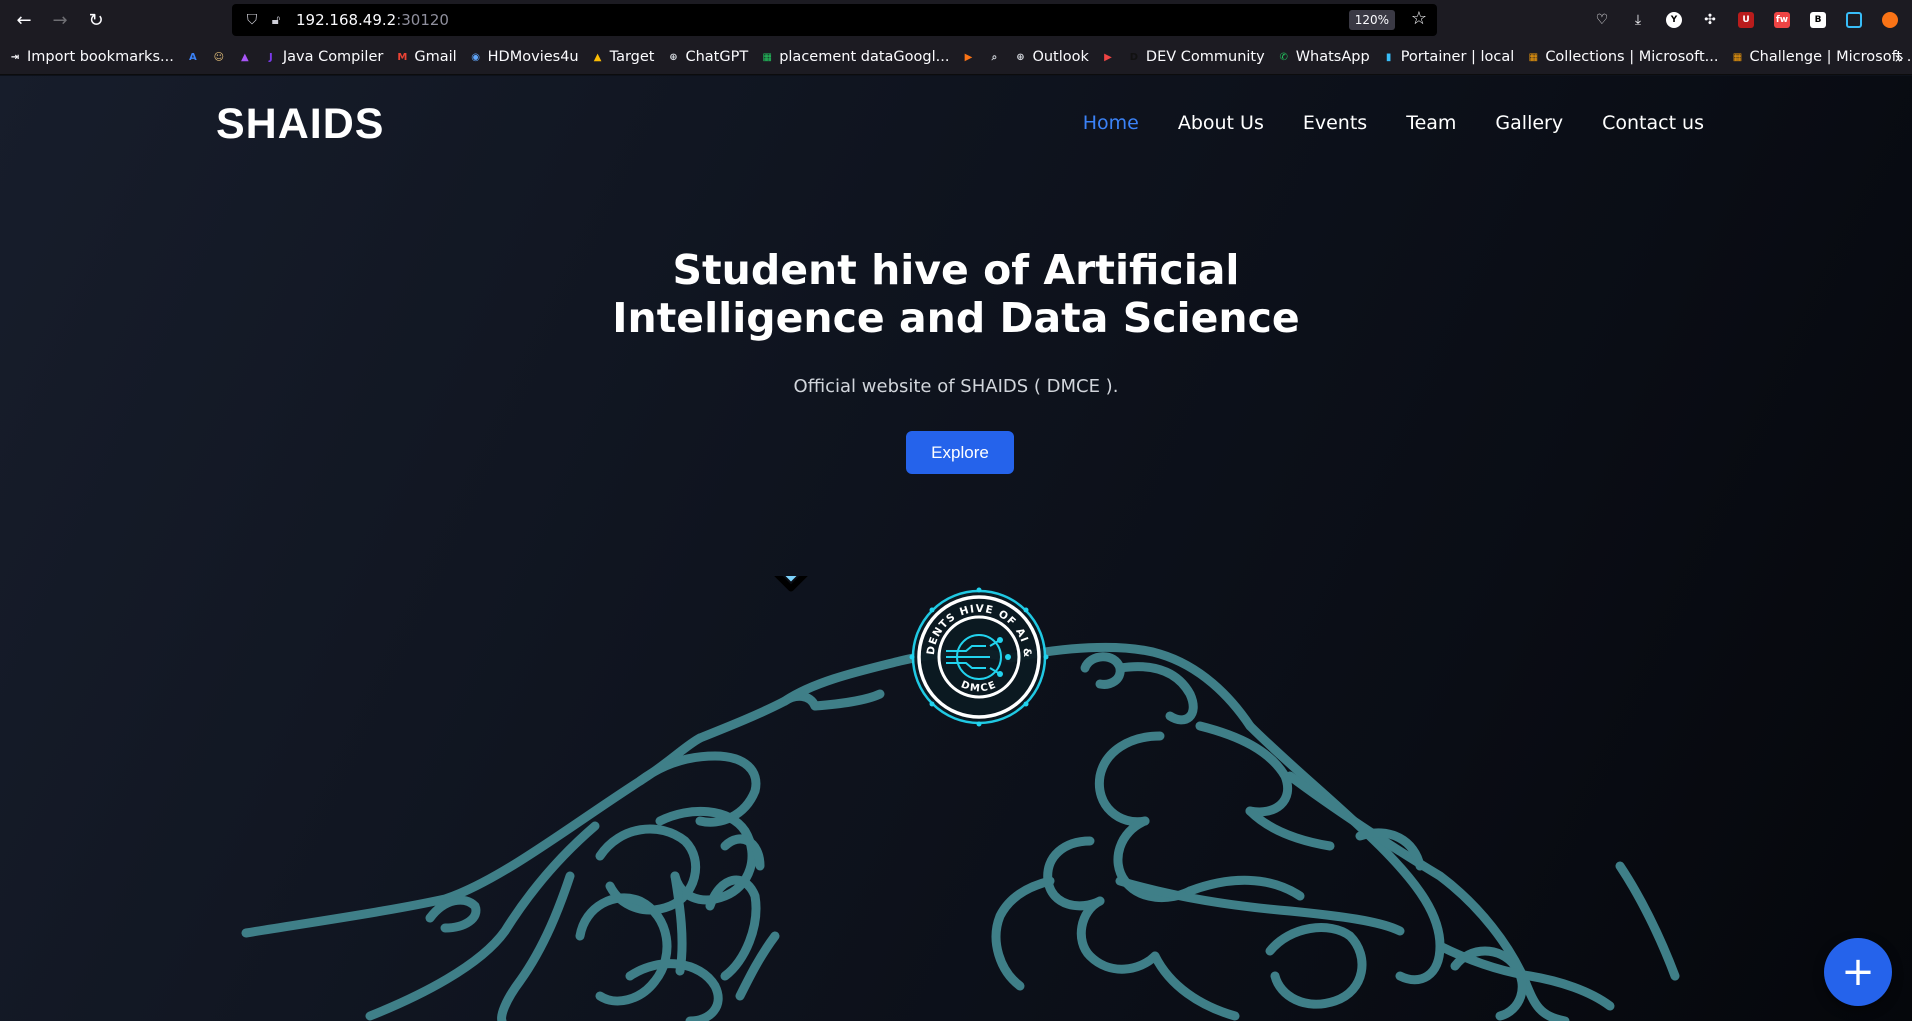  I want to click on avatar-icon: ☺, so click(219, 57).